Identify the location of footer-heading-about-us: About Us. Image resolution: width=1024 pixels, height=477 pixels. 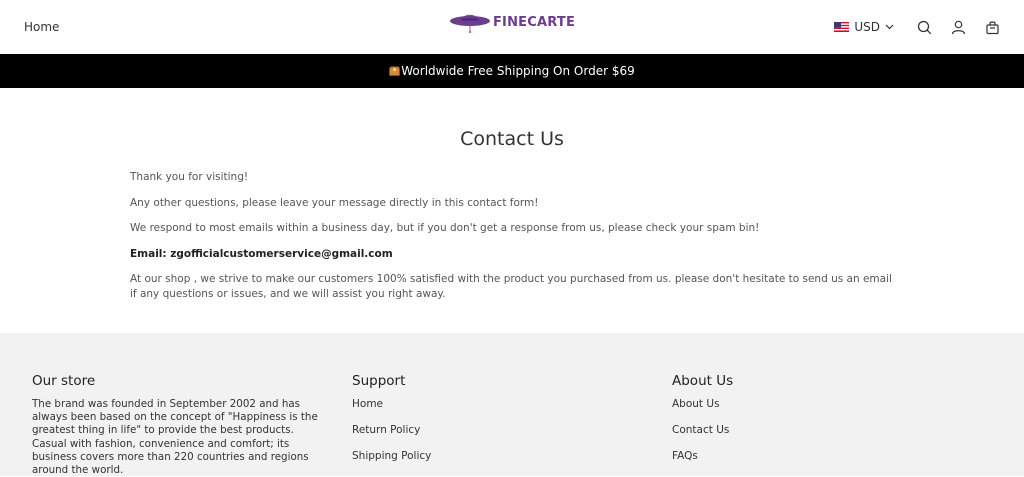
(703, 381).